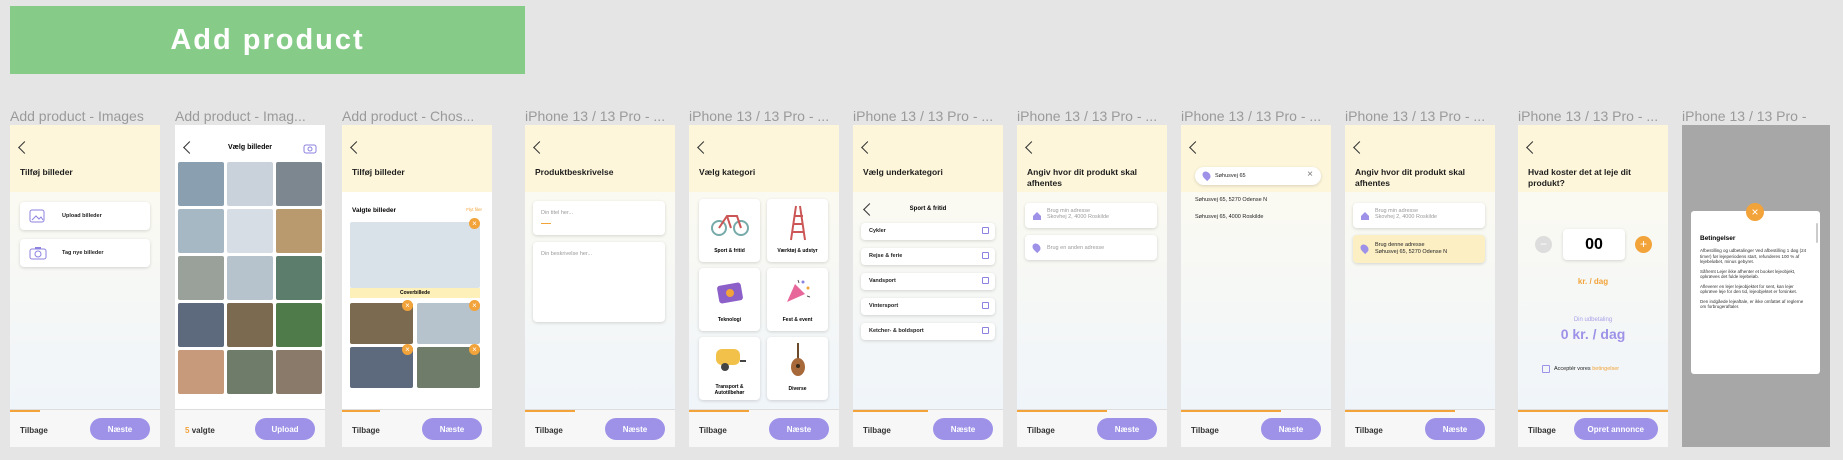 This screenshot has width=1843, height=460. Describe the element at coordinates (1229, 217) in the screenshot. I see `search-result: Søhusvej 65, 4000 Roskilde` at that location.